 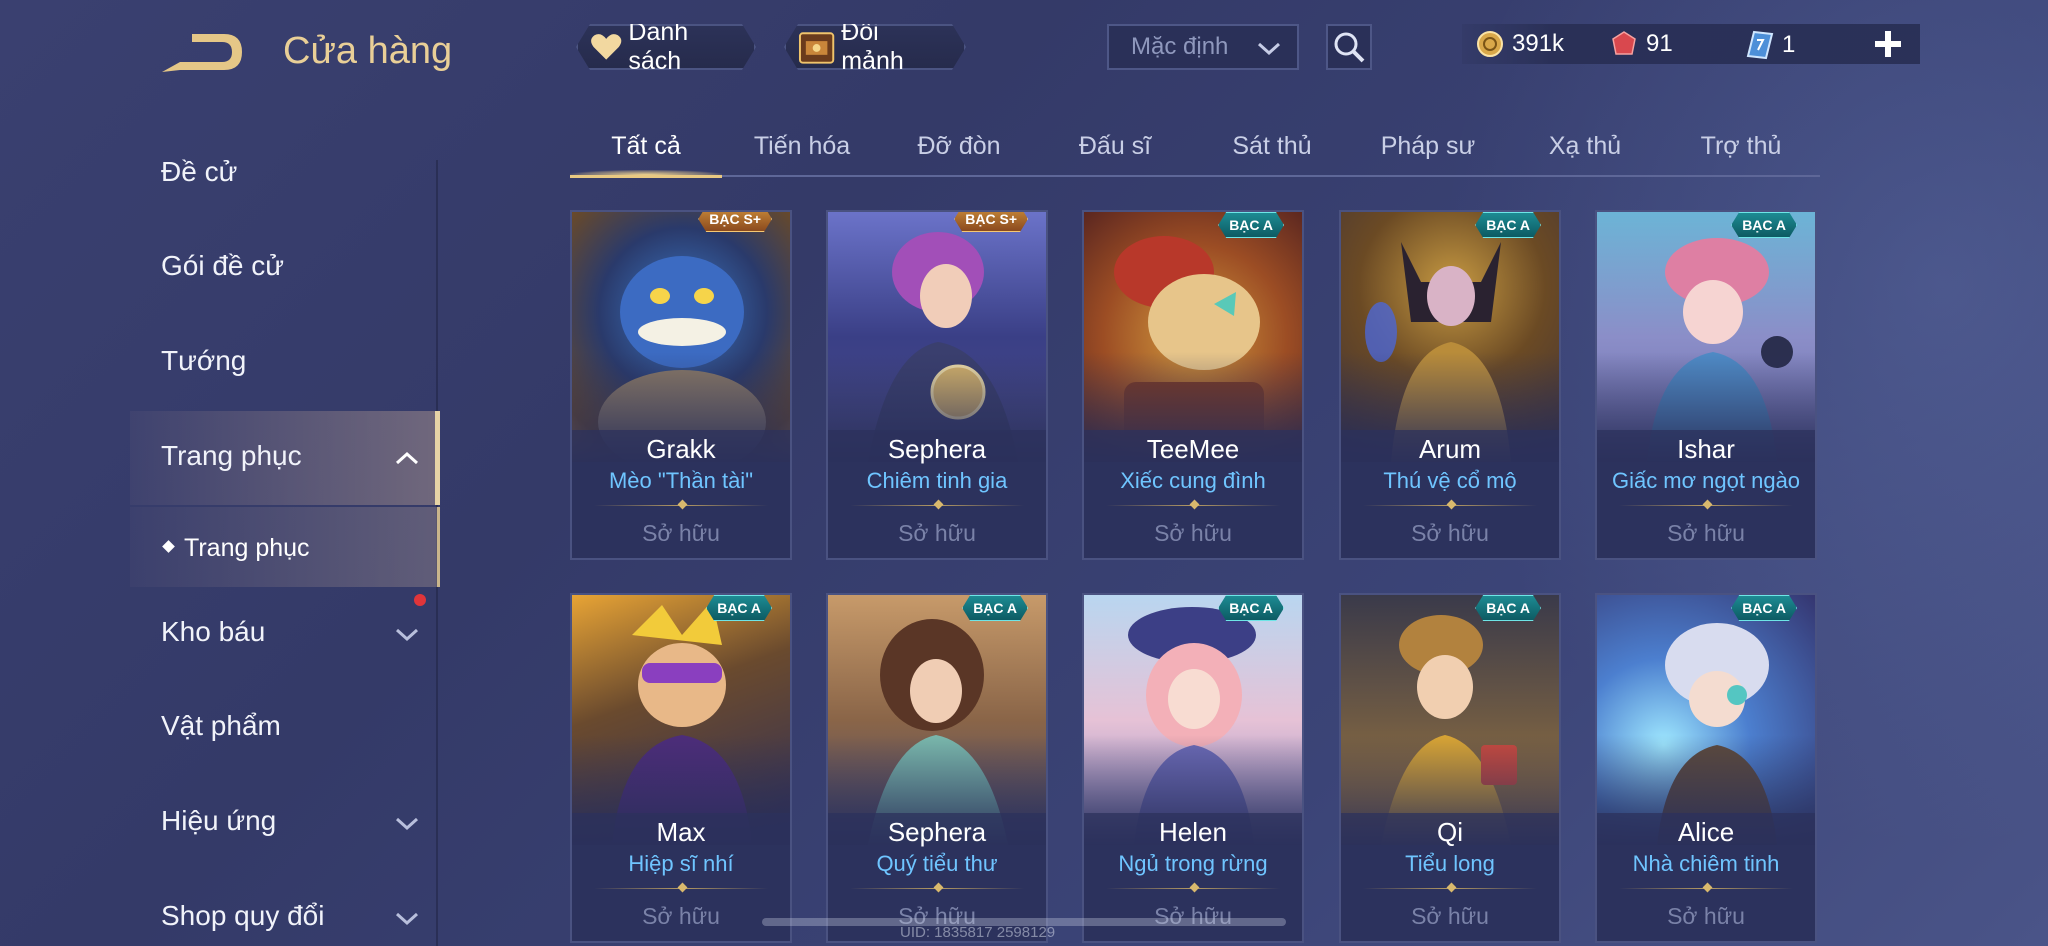 I want to click on hero-name: TeeMee, so click(x=1193, y=449).